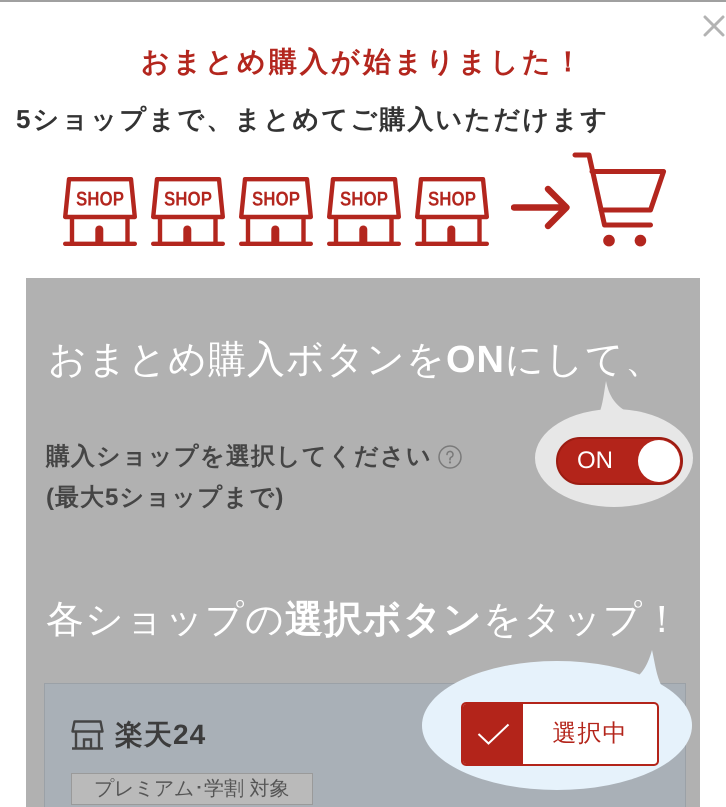 This screenshot has height=807, width=726. Describe the element at coordinates (192, 789) in the screenshot. I see `campaign-tag: プレミアム･学割 対象` at that location.